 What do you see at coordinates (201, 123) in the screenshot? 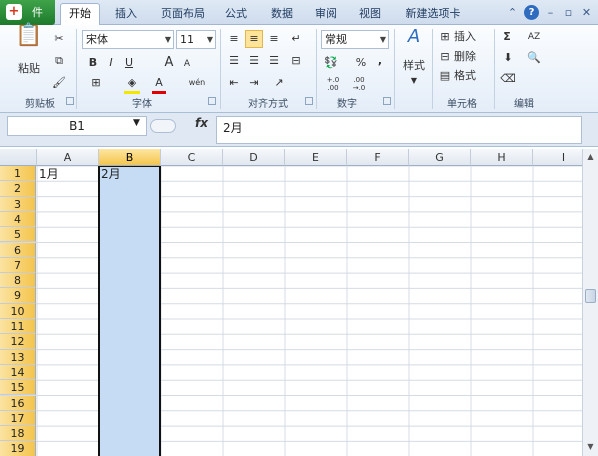
I see `insert-function-button: fx` at bounding box center [201, 123].